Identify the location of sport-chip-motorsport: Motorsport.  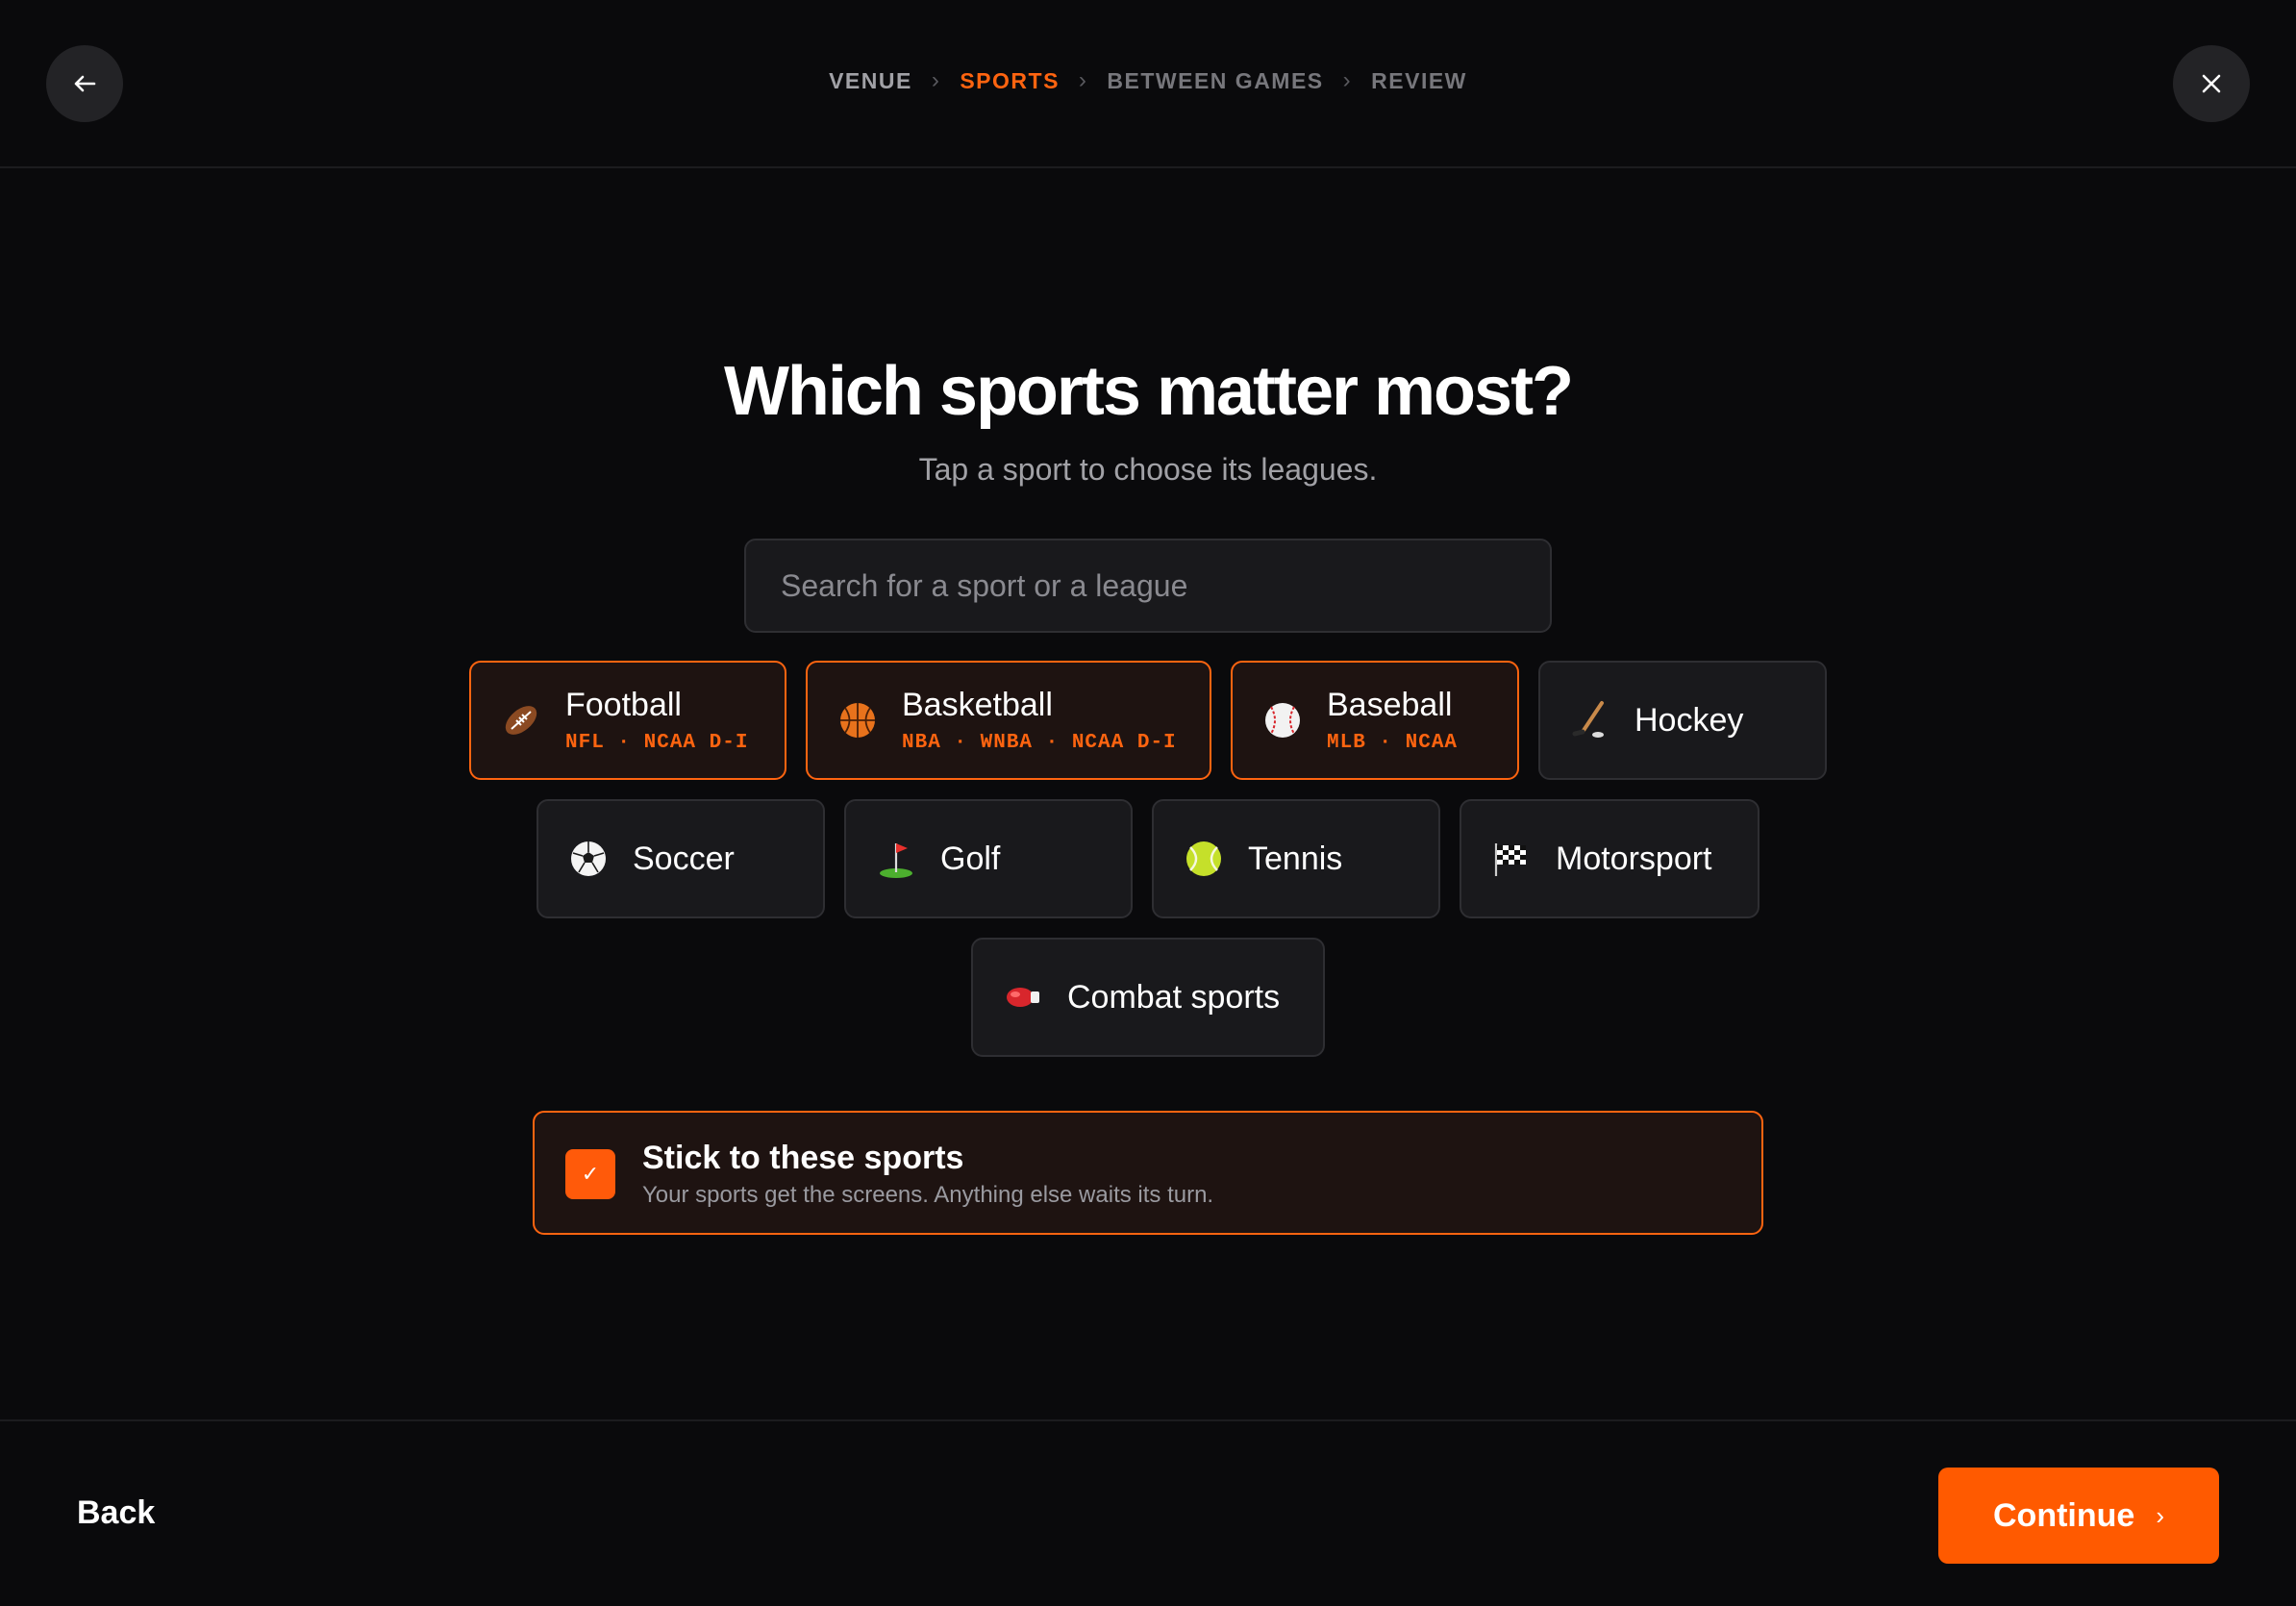
(1609, 858).